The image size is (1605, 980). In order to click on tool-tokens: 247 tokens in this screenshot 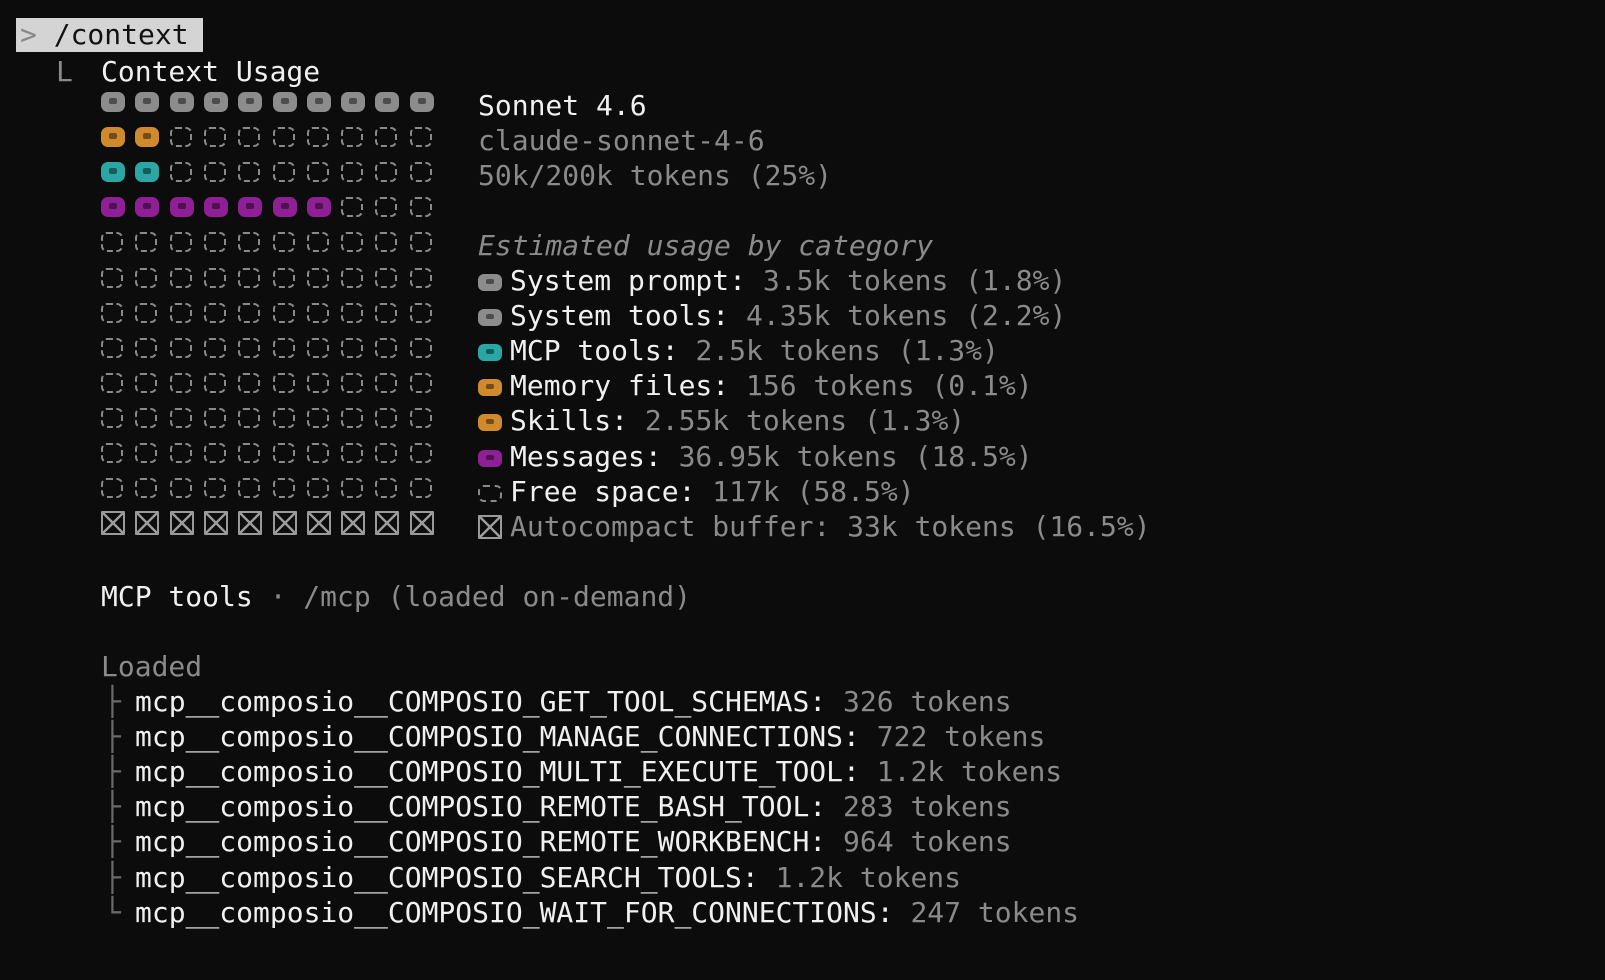, I will do `click(995, 912)`.